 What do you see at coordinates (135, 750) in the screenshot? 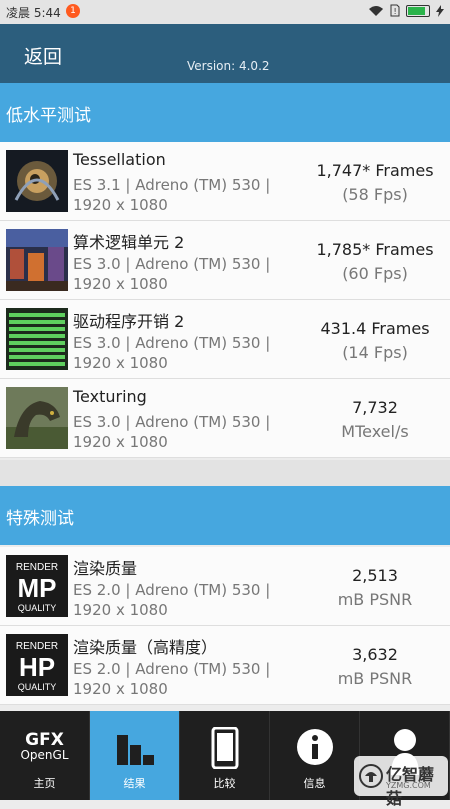
I see `bar-chart-icon` at bounding box center [135, 750].